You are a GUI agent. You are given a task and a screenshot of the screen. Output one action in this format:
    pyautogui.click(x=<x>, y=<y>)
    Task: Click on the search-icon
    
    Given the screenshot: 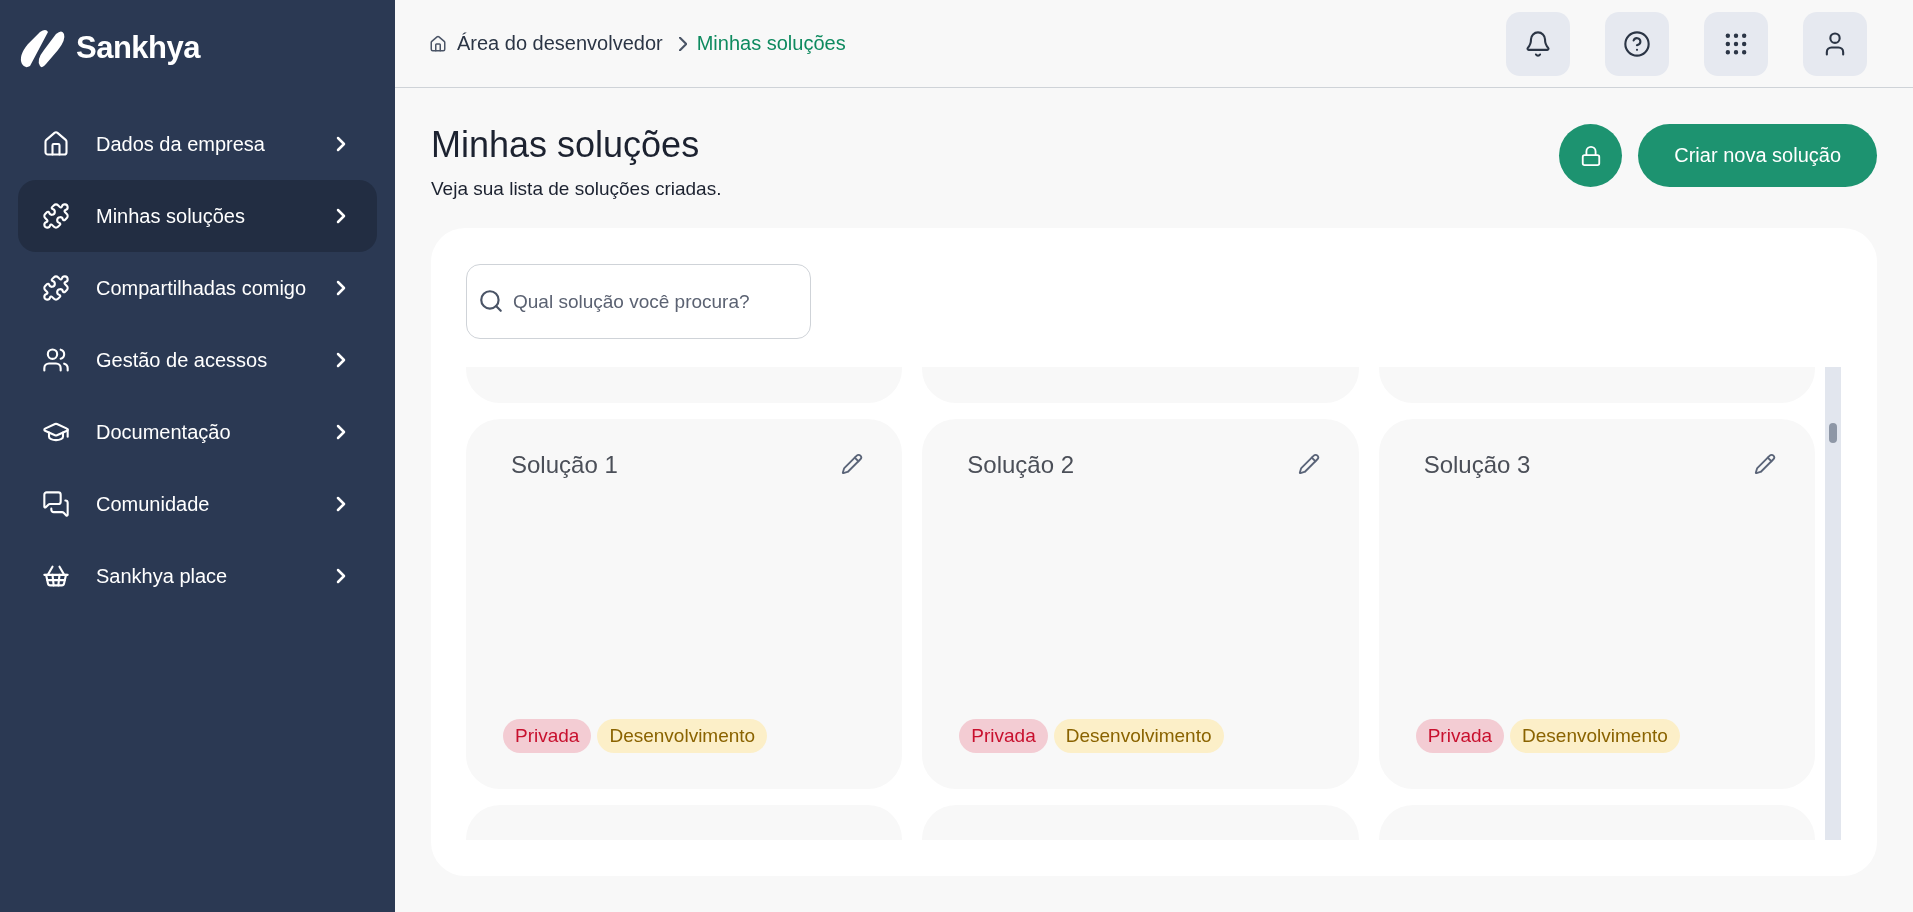 What is the action you would take?
    pyautogui.click(x=491, y=301)
    